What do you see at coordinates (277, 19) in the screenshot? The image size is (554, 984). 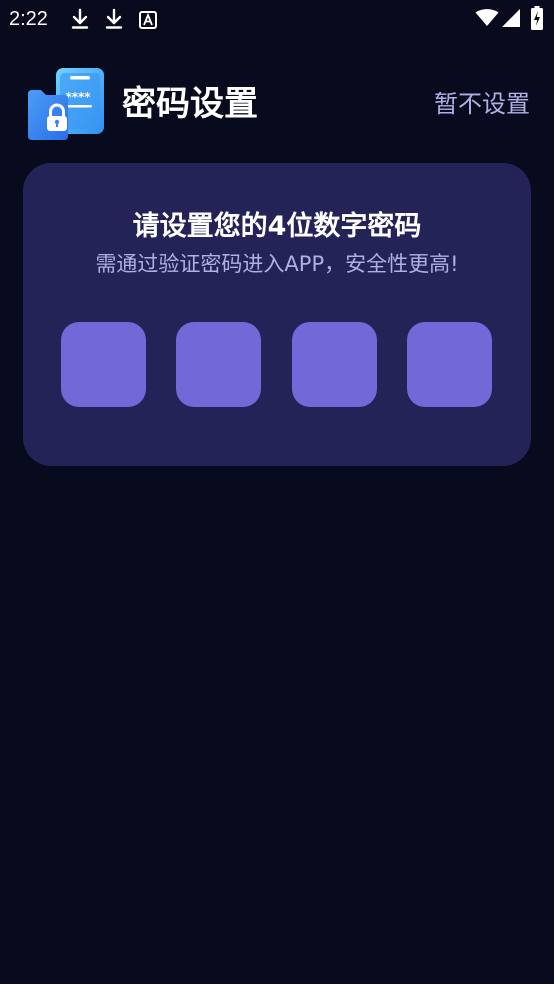 I see `status-bar: 2:22` at bounding box center [277, 19].